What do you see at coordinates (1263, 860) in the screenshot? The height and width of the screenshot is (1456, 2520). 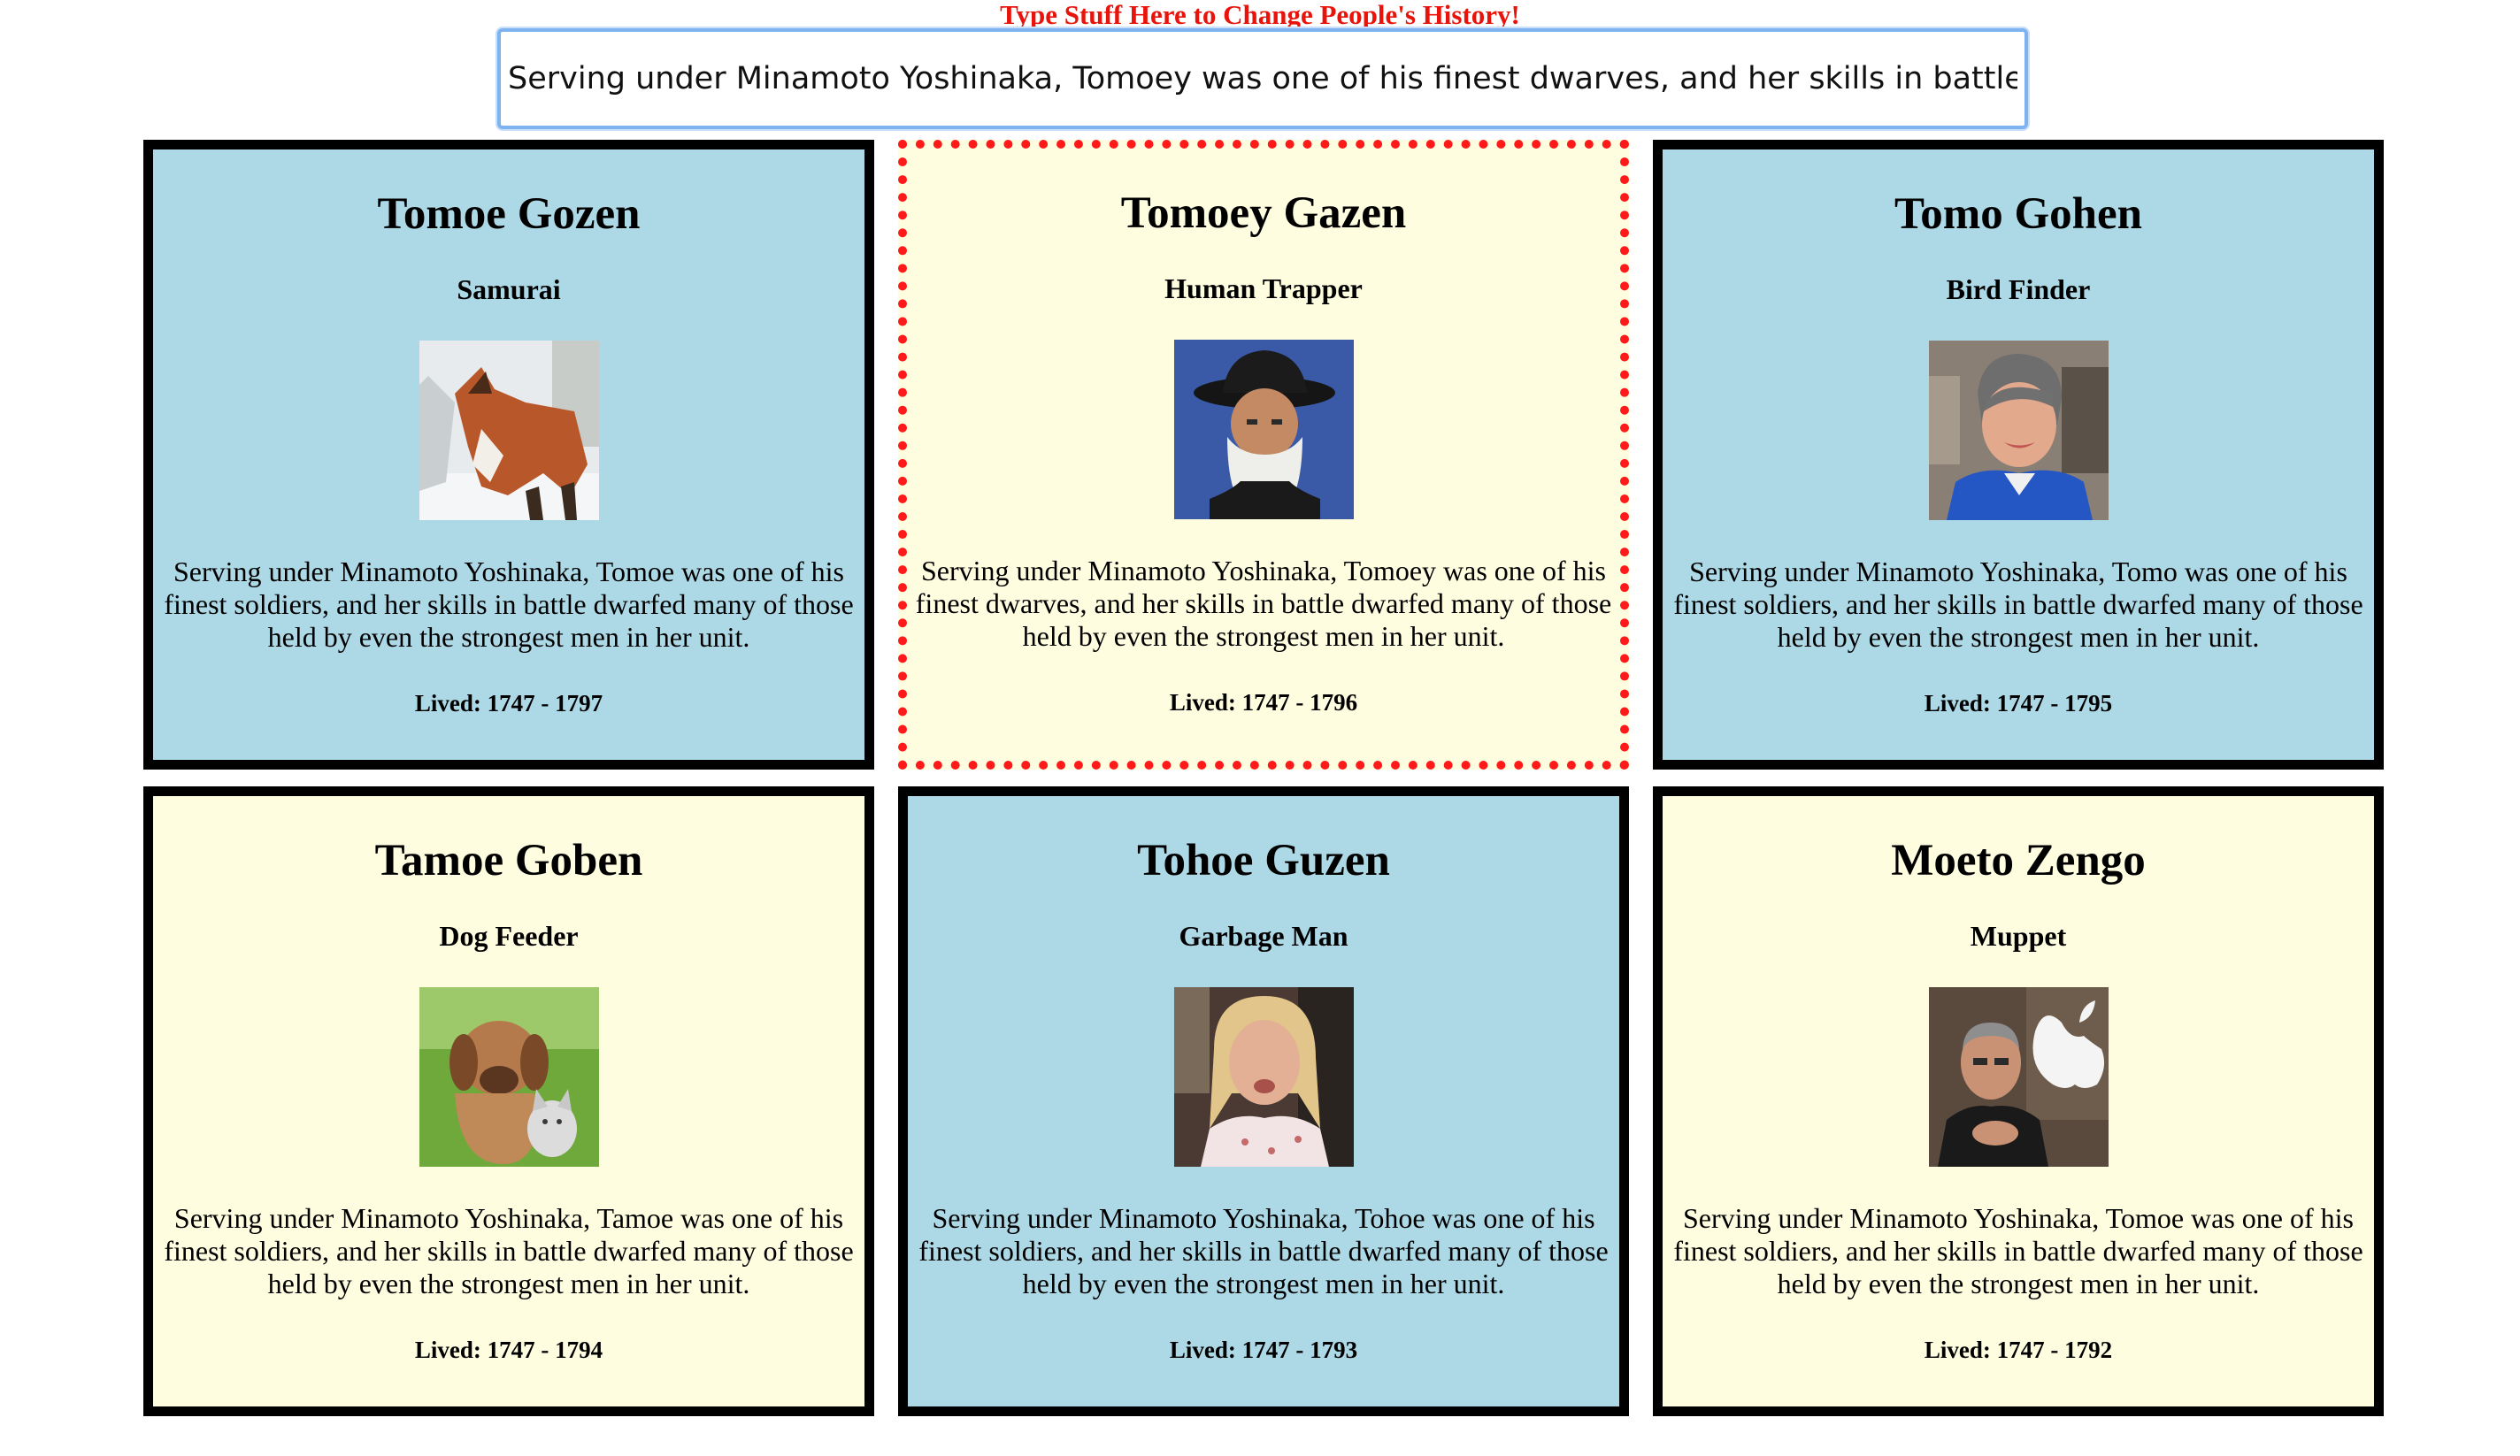 I see `card-name: Tohoe Guzen` at bounding box center [1263, 860].